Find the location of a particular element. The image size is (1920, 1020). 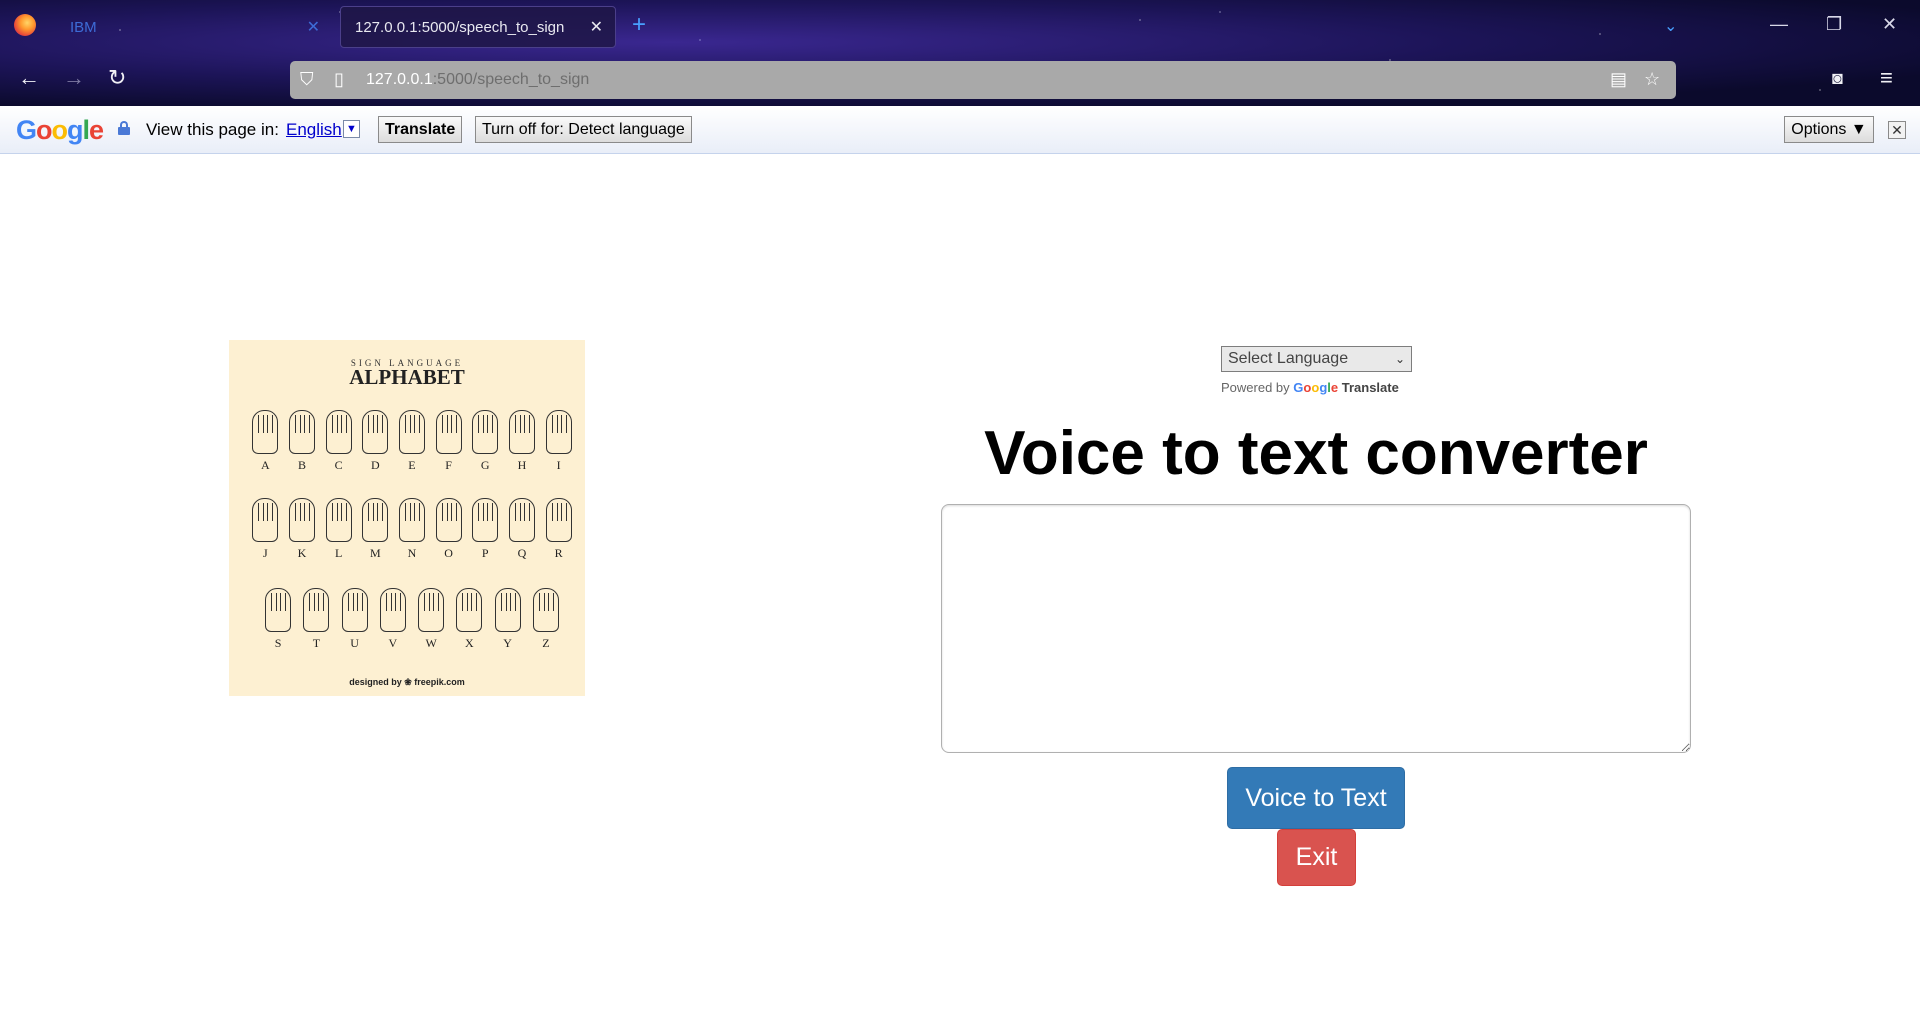

sign-letter-cell: G is located at coordinates (485, 441).